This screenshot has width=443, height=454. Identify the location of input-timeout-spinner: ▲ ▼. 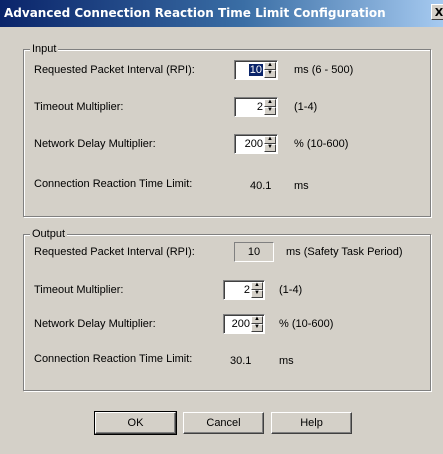
(270, 107).